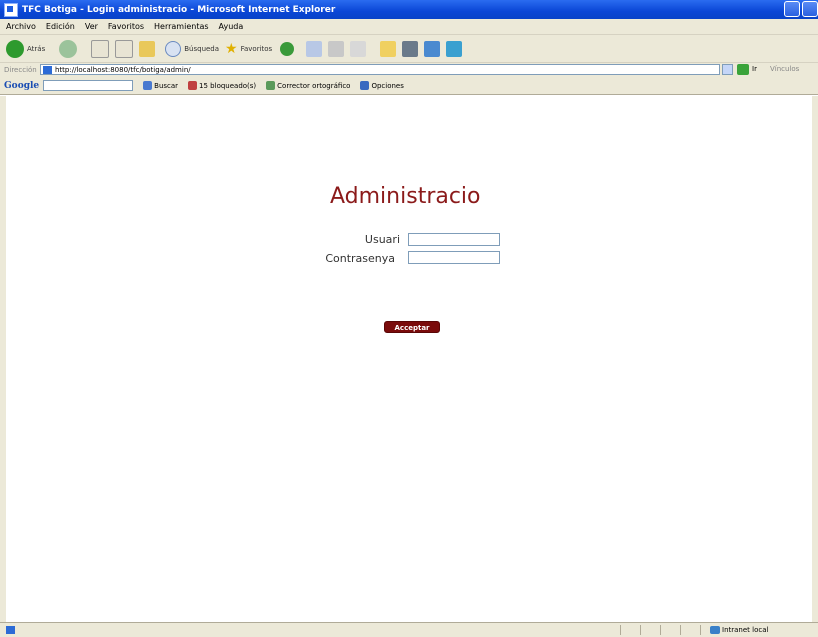 The width and height of the screenshot is (818, 637). I want to click on spellcheck-icon, so click(271, 85).